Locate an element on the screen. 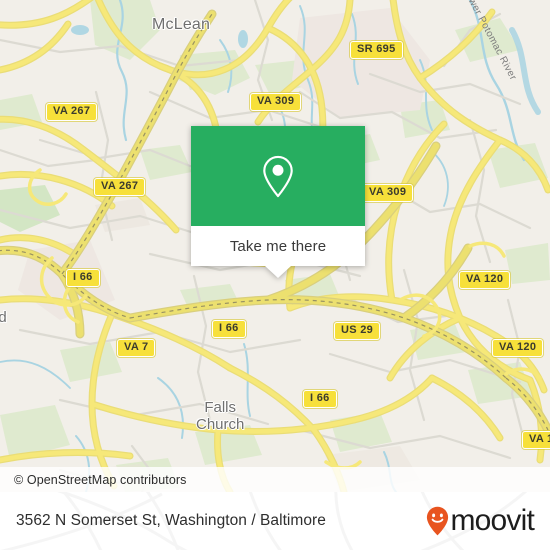  openstreetmap-attribution: © OpenStreetMap contributors is located at coordinates (93, 480).